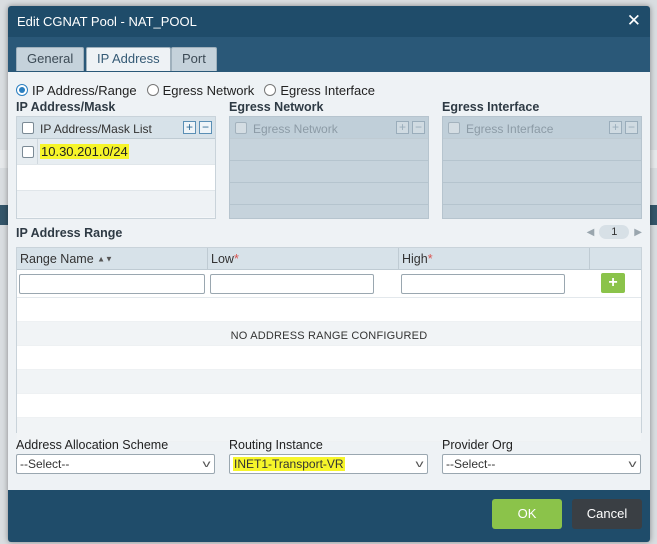  Describe the element at coordinates (591, 232) in the screenshot. I see `prev-page-icon: ◀` at that location.